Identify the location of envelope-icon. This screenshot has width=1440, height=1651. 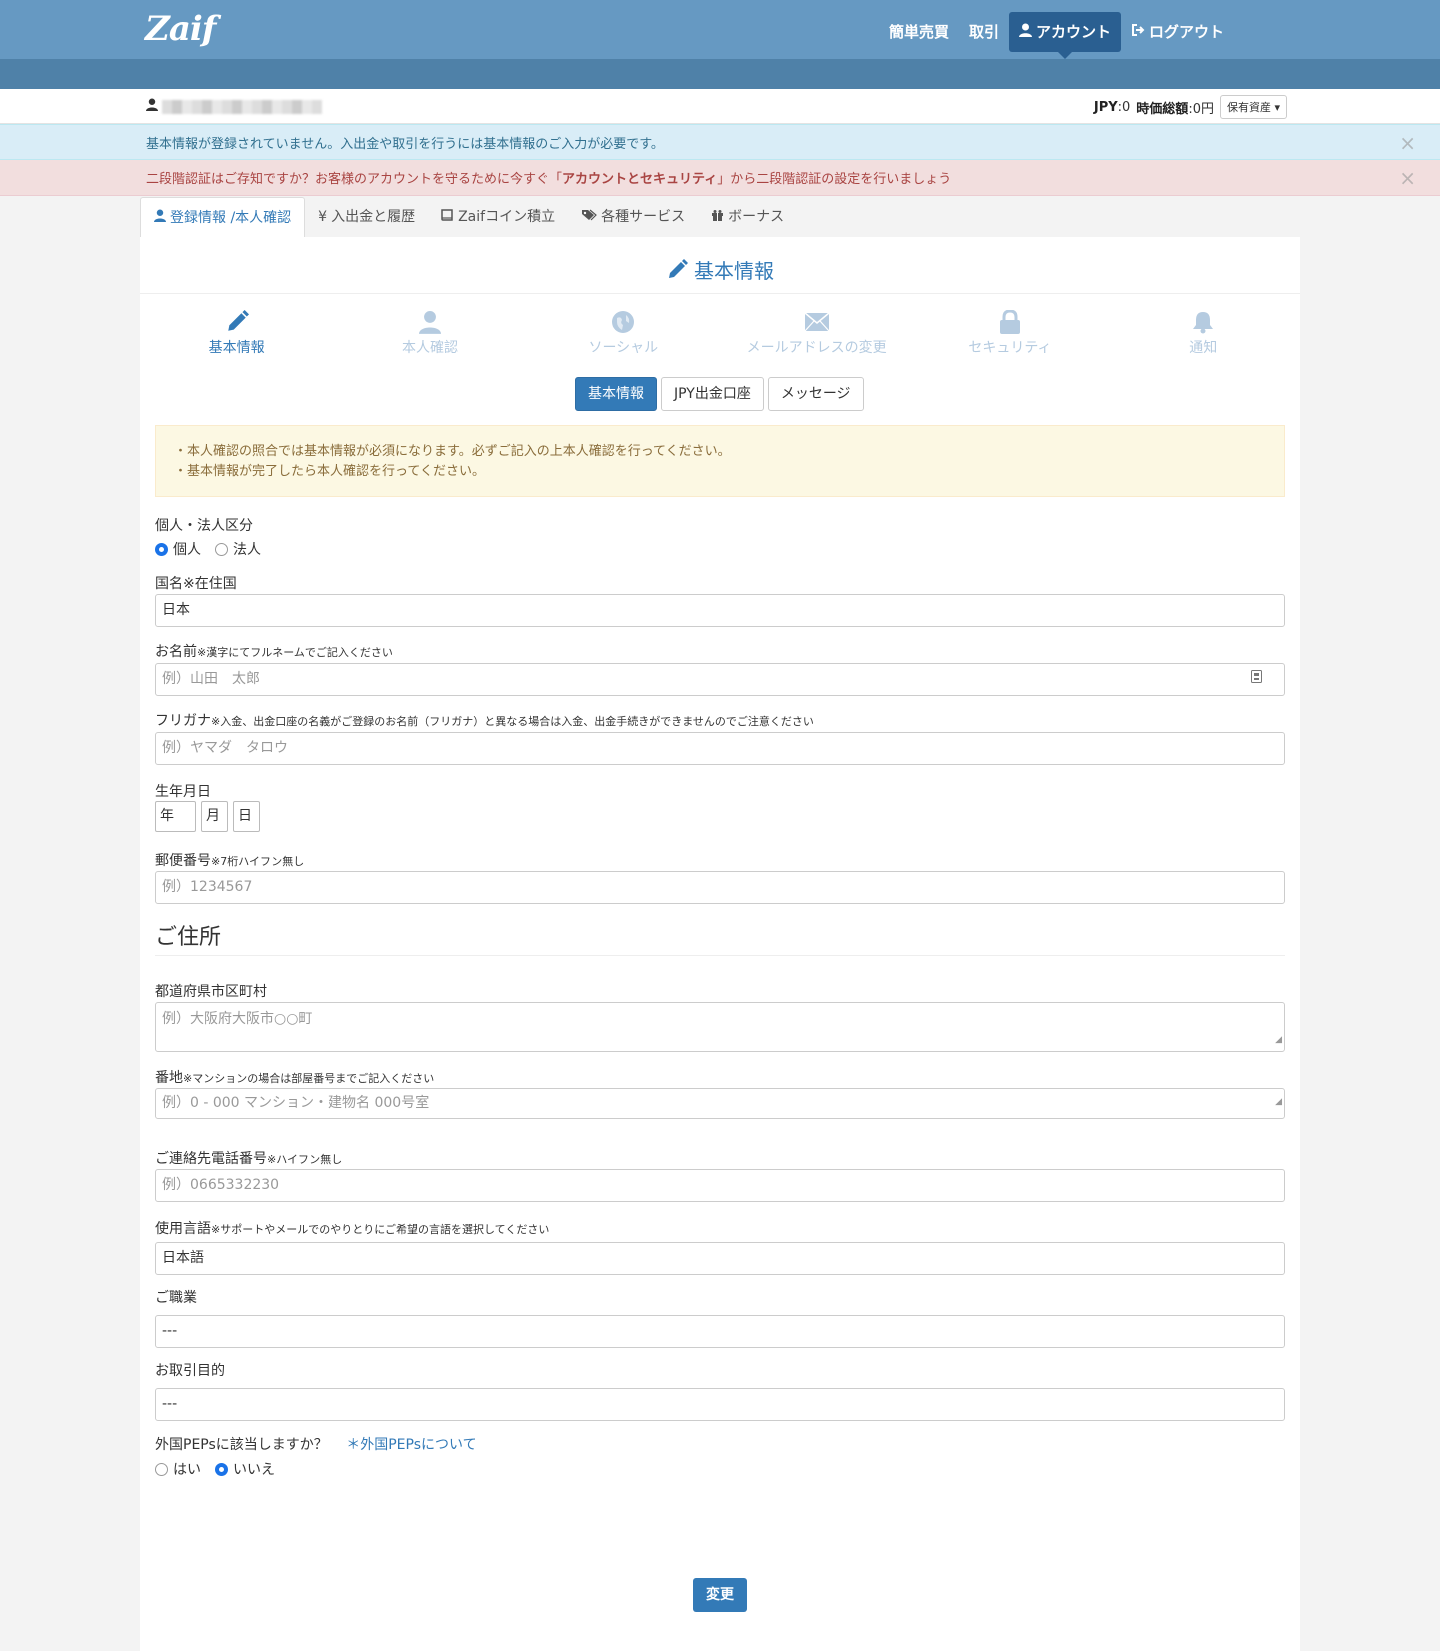
(816, 322).